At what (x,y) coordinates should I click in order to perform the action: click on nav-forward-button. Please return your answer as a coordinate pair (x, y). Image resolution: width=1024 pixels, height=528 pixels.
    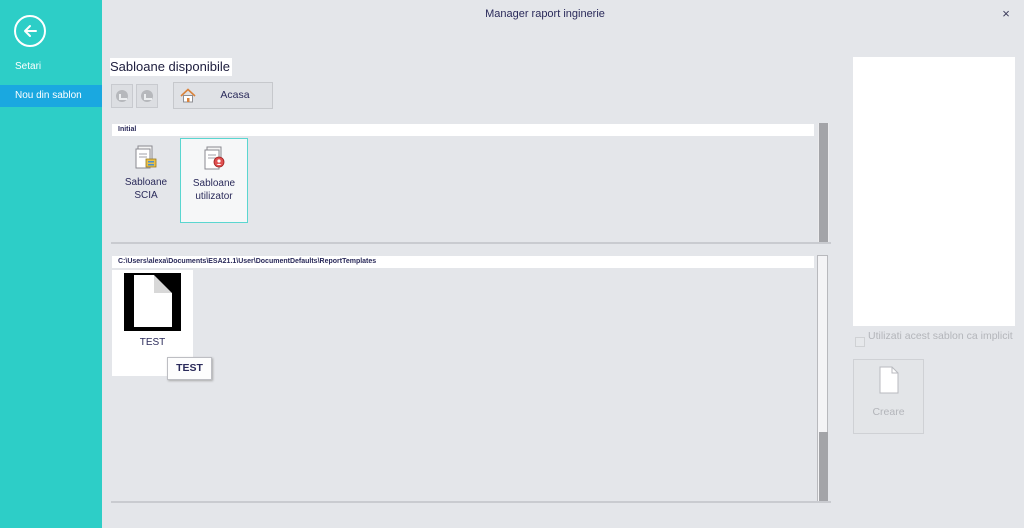
    Looking at the image, I should click on (147, 96).